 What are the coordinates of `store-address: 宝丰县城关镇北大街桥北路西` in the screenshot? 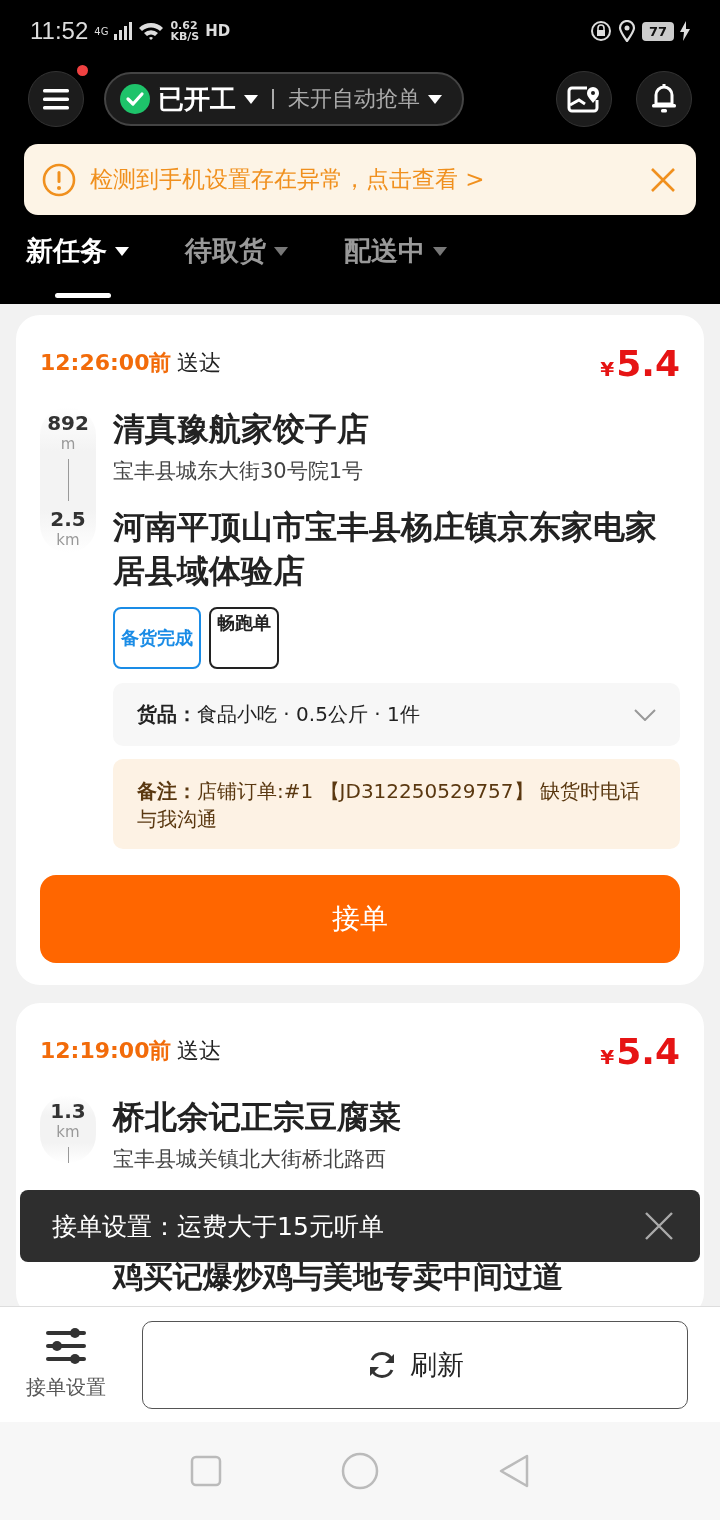 It's located at (250, 1159).